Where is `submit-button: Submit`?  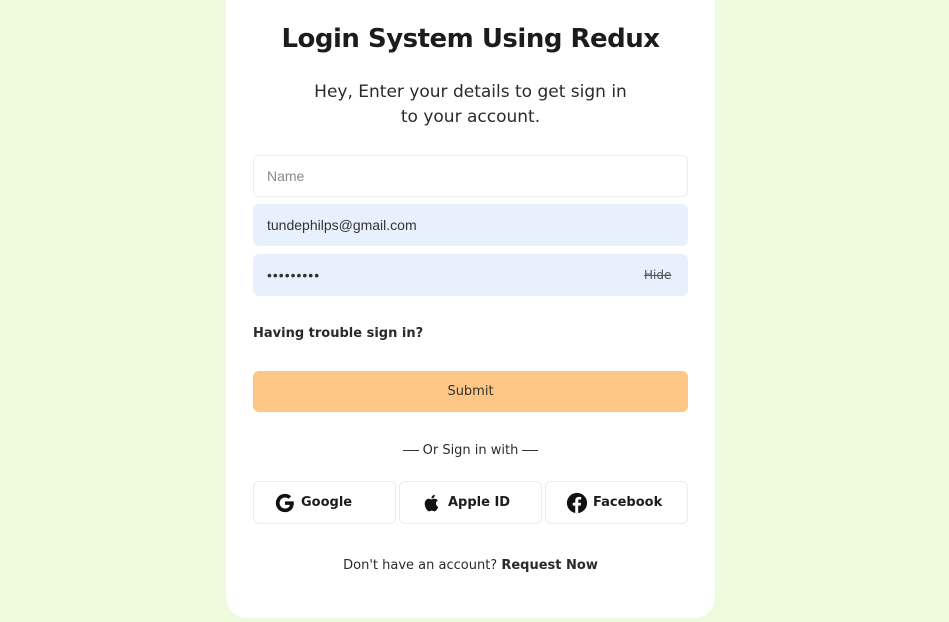
submit-button: Submit is located at coordinates (470, 391).